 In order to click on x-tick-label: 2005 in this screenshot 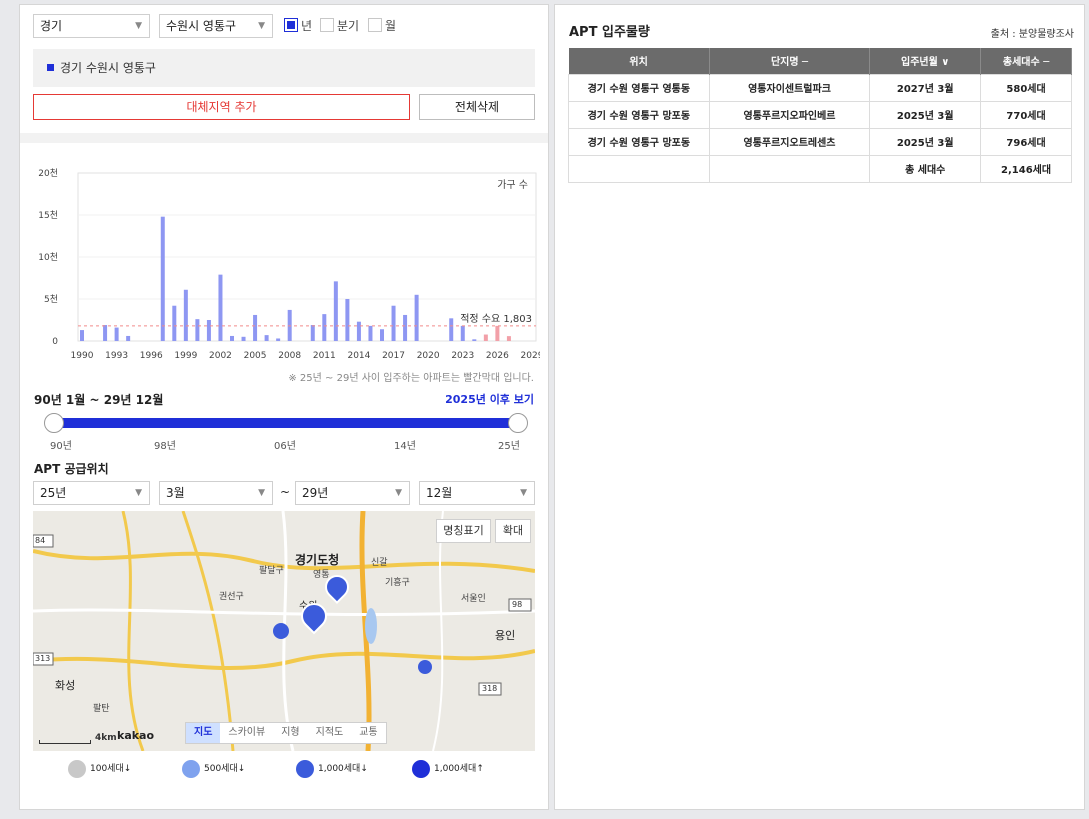, I will do `click(255, 356)`.